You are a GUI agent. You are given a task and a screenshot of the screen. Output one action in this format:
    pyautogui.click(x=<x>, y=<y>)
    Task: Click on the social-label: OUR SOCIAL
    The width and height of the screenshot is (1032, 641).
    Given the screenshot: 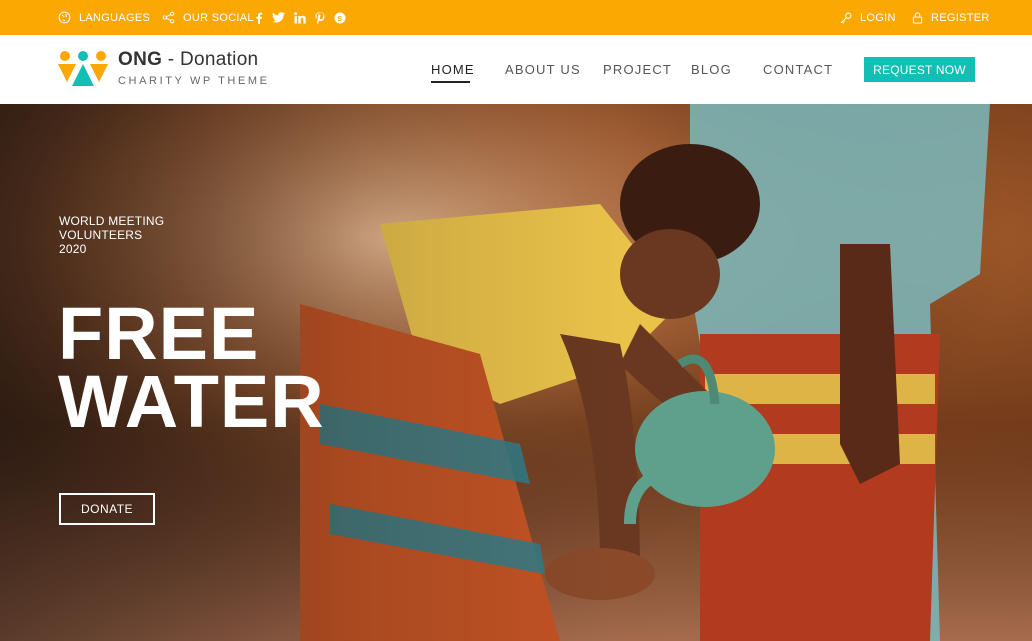 What is the action you would take?
    pyautogui.click(x=218, y=17)
    